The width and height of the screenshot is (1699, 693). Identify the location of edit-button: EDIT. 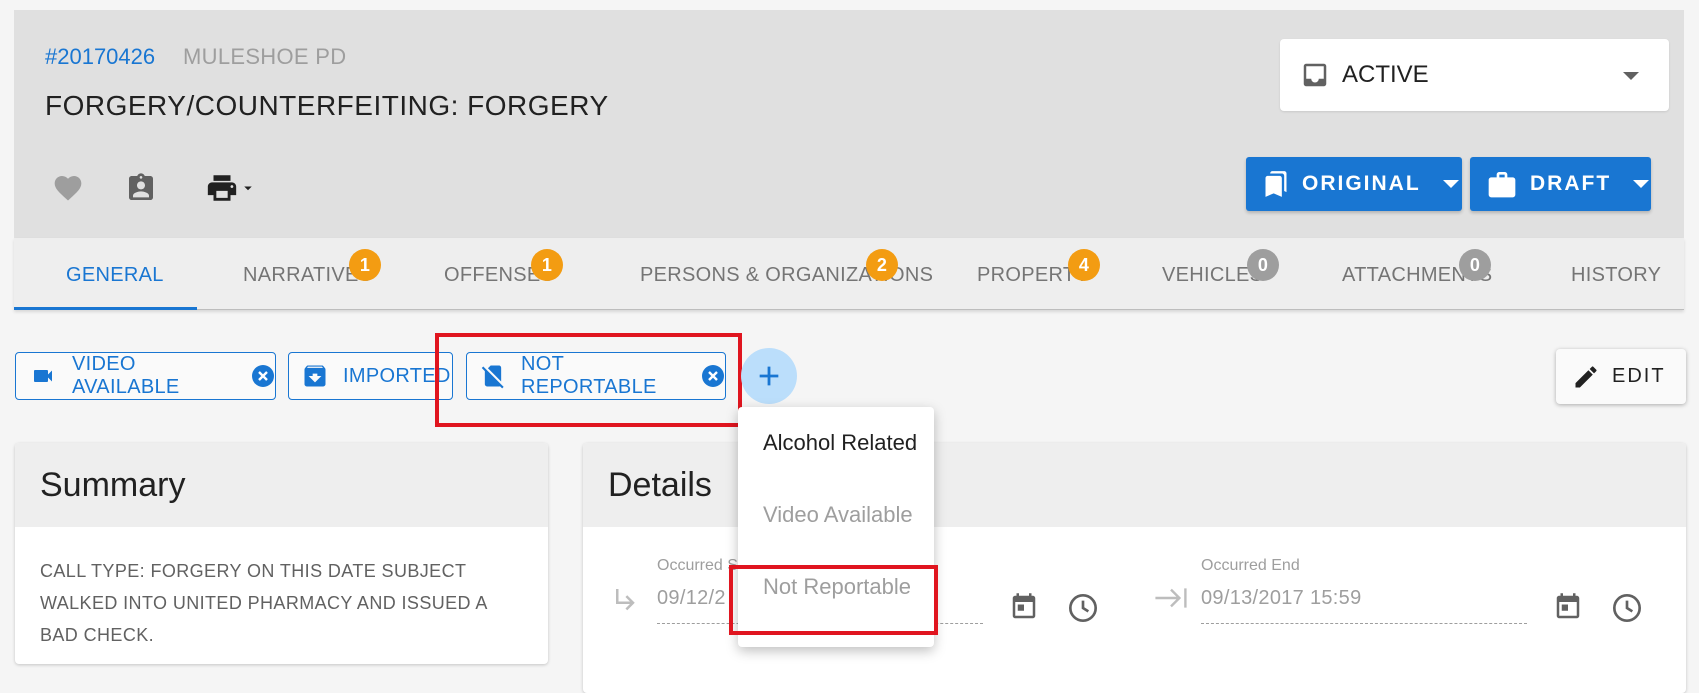
(1621, 376).